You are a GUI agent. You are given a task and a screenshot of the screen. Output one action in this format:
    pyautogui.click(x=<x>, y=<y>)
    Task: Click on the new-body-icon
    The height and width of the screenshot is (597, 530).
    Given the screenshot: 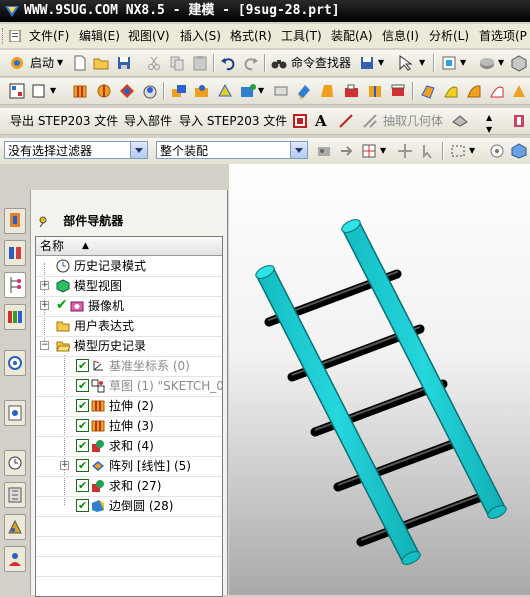 What is the action you would take?
    pyautogui.click(x=39, y=91)
    